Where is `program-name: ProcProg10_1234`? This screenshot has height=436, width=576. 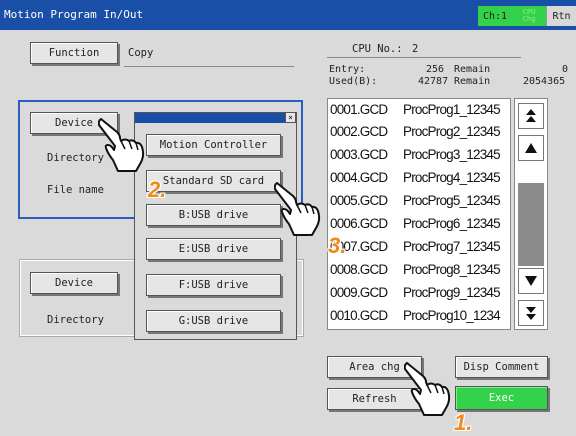 program-name: ProcProg10_1234 is located at coordinates (452, 315).